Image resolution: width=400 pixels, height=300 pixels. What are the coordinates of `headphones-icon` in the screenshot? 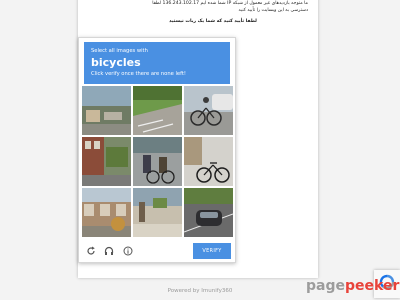 It's located at (108, 250).